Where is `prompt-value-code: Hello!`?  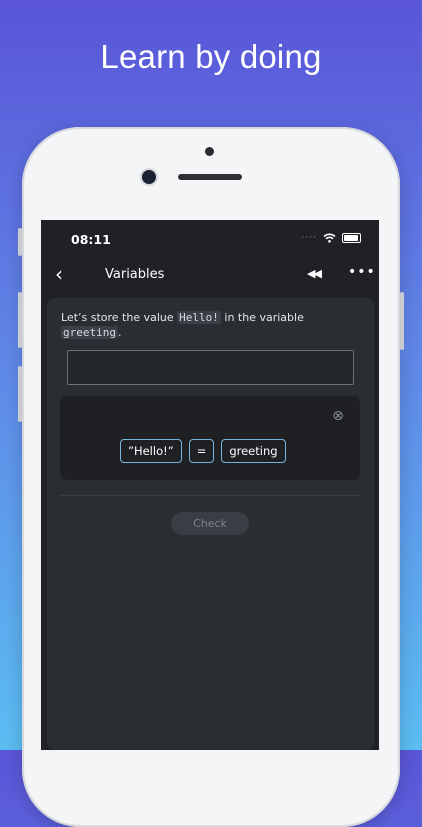
prompt-value-code: Hello! is located at coordinates (199, 317).